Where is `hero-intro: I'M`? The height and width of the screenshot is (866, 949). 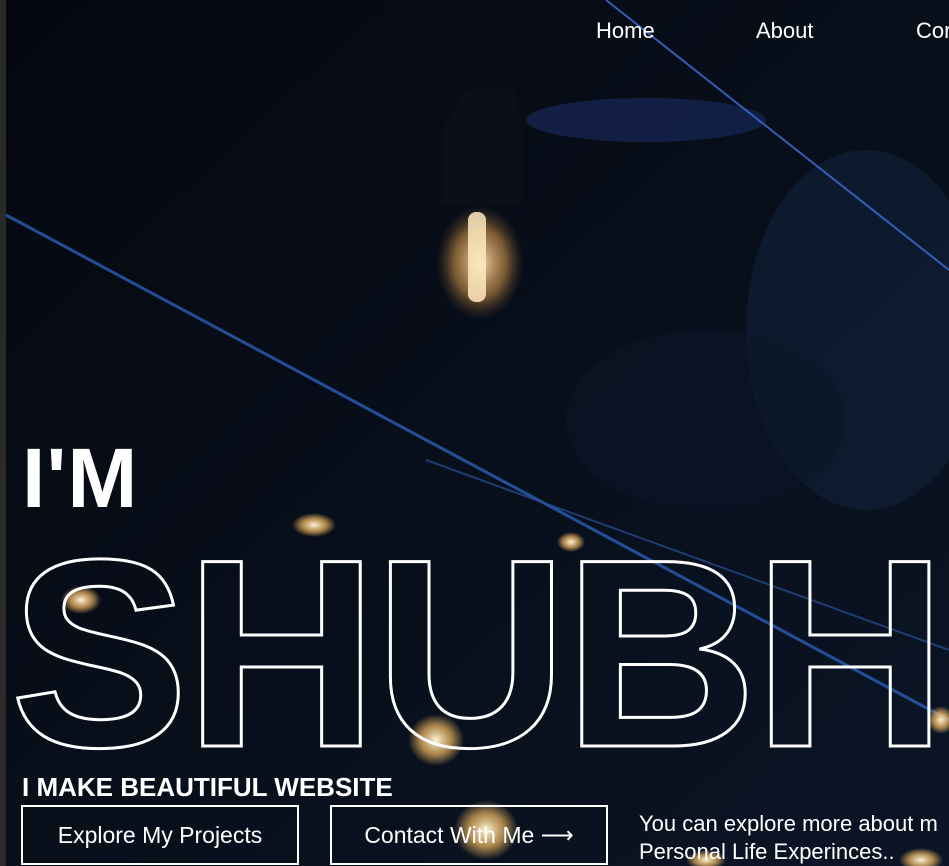 hero-intro: I'M is located at coordinates (80, 478).